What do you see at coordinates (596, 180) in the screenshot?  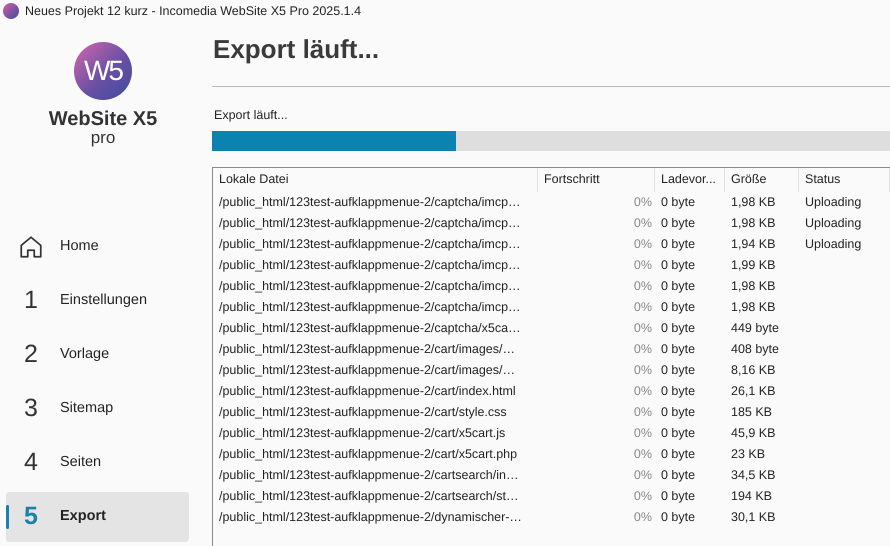 I see `column-header: Fortschritt` at bounding box center [596, 180].